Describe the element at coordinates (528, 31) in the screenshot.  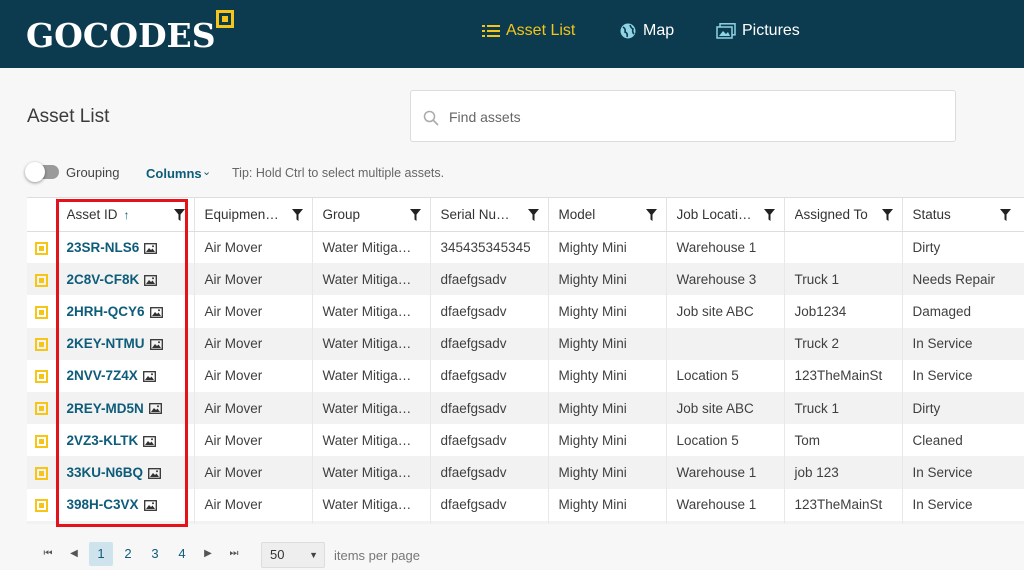
I see `nav-asset-list: Asset List` at that location.